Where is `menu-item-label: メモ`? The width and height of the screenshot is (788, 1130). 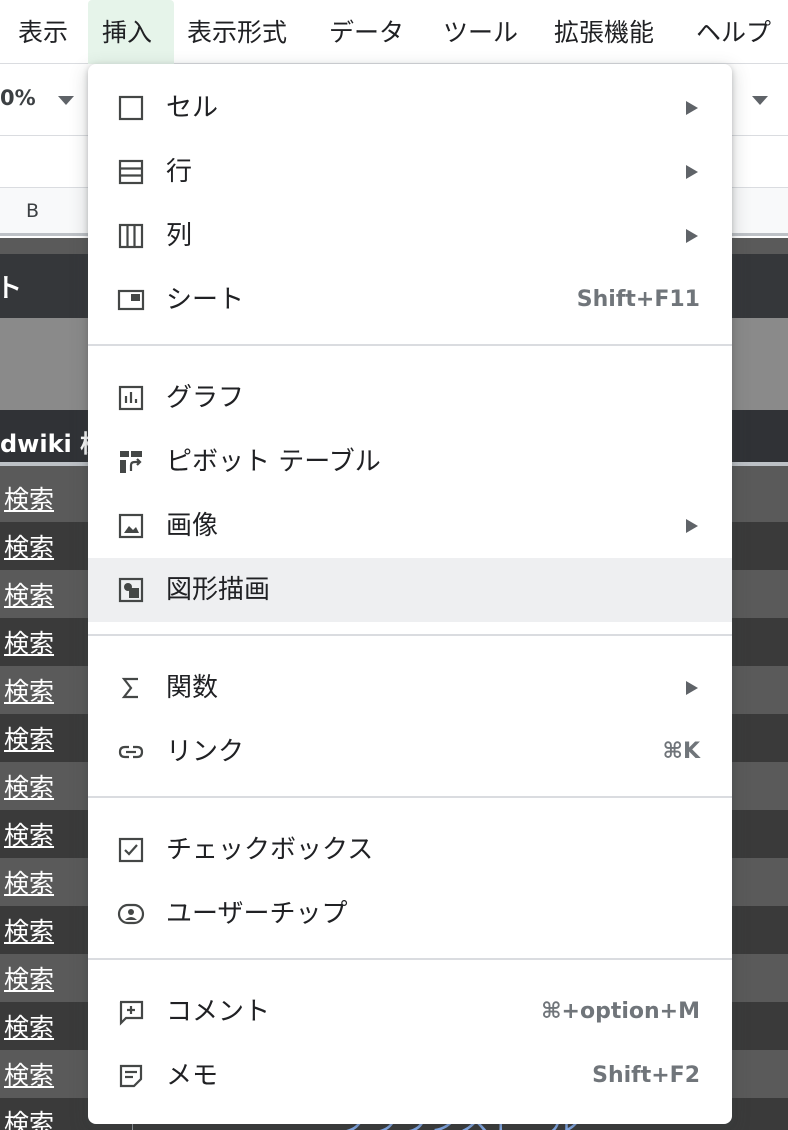
menu-item-label: メモ is located at coordinates (192, 1076).